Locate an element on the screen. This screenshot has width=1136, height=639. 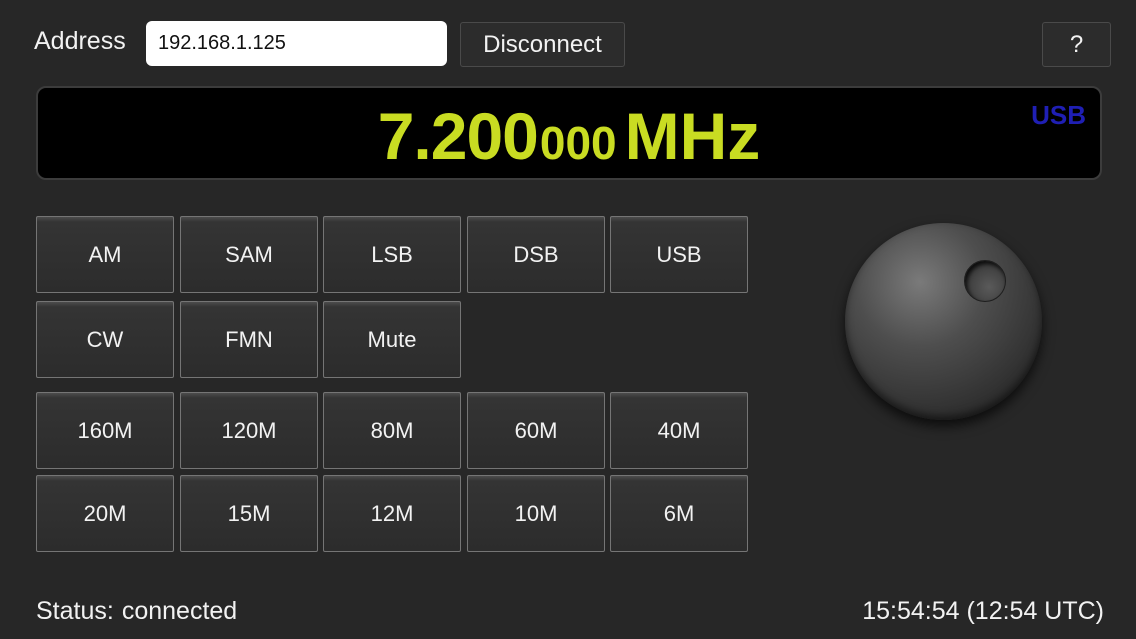
help-button: ? is located at coordinates (1076, 44).